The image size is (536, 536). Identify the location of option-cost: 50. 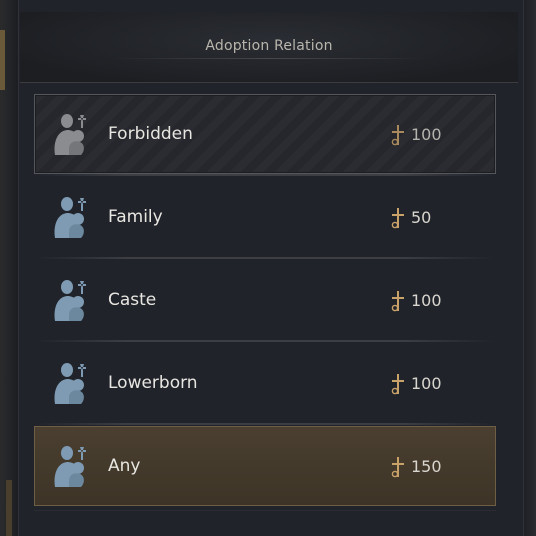
(429, 218).